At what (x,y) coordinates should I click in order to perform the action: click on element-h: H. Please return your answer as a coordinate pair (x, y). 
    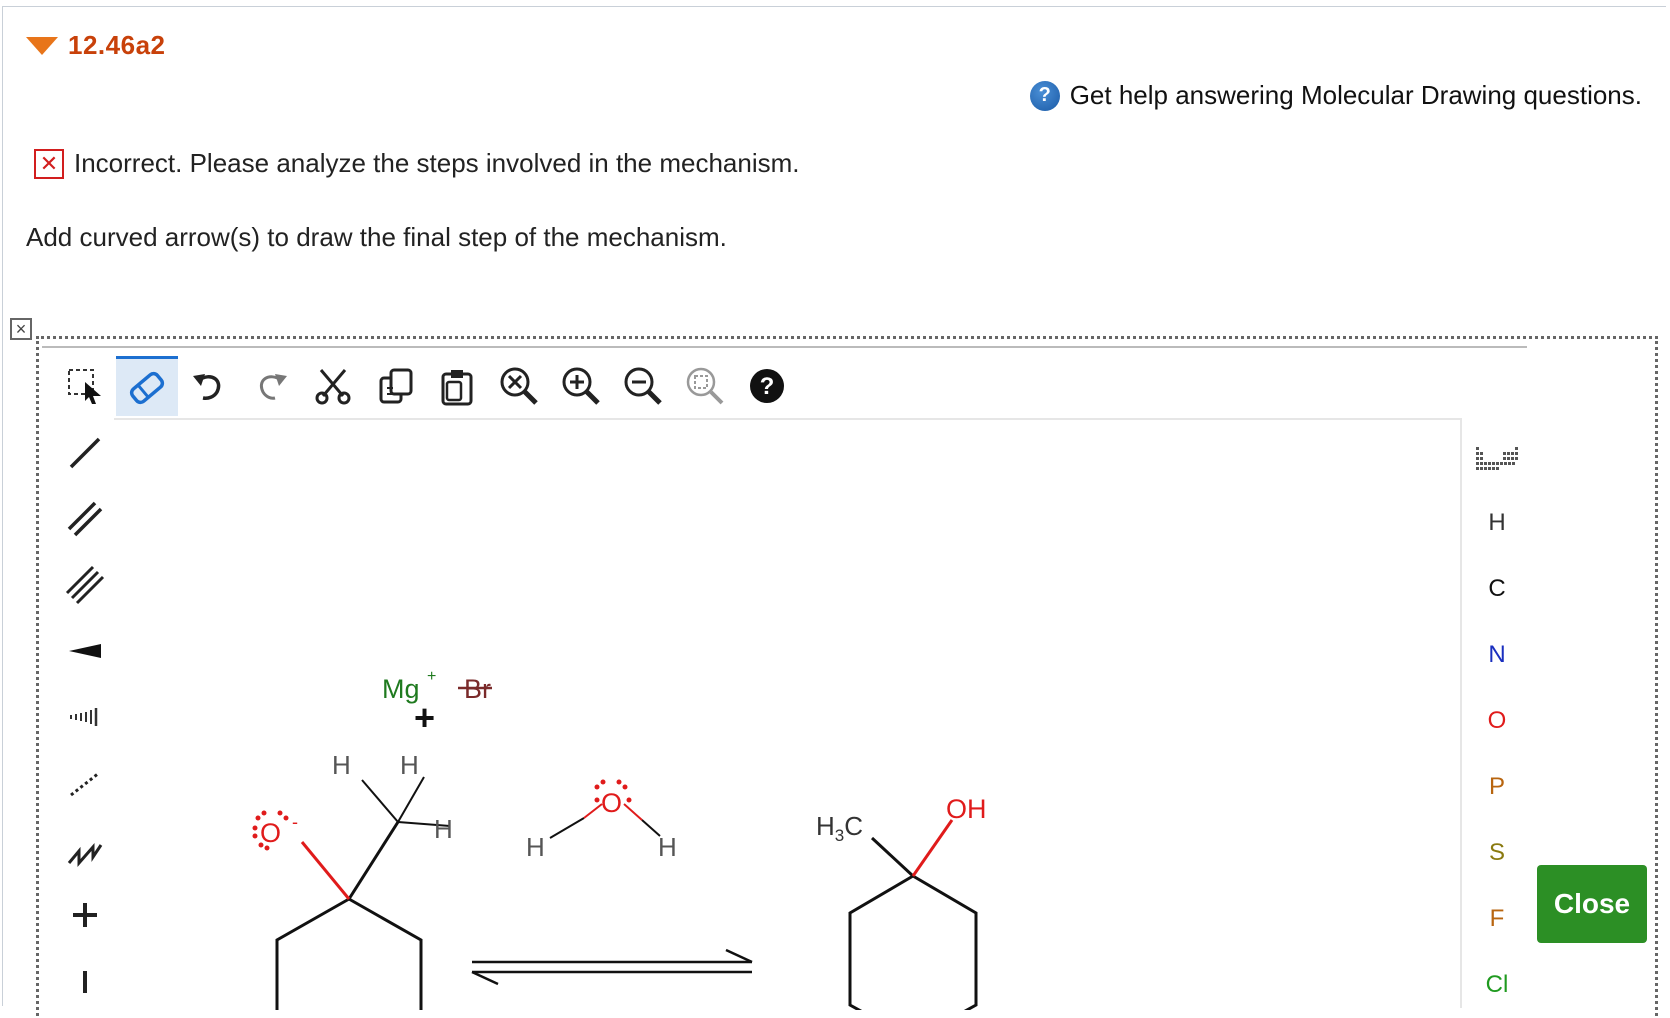
    Looking at the image, I should click on (1497, 523).